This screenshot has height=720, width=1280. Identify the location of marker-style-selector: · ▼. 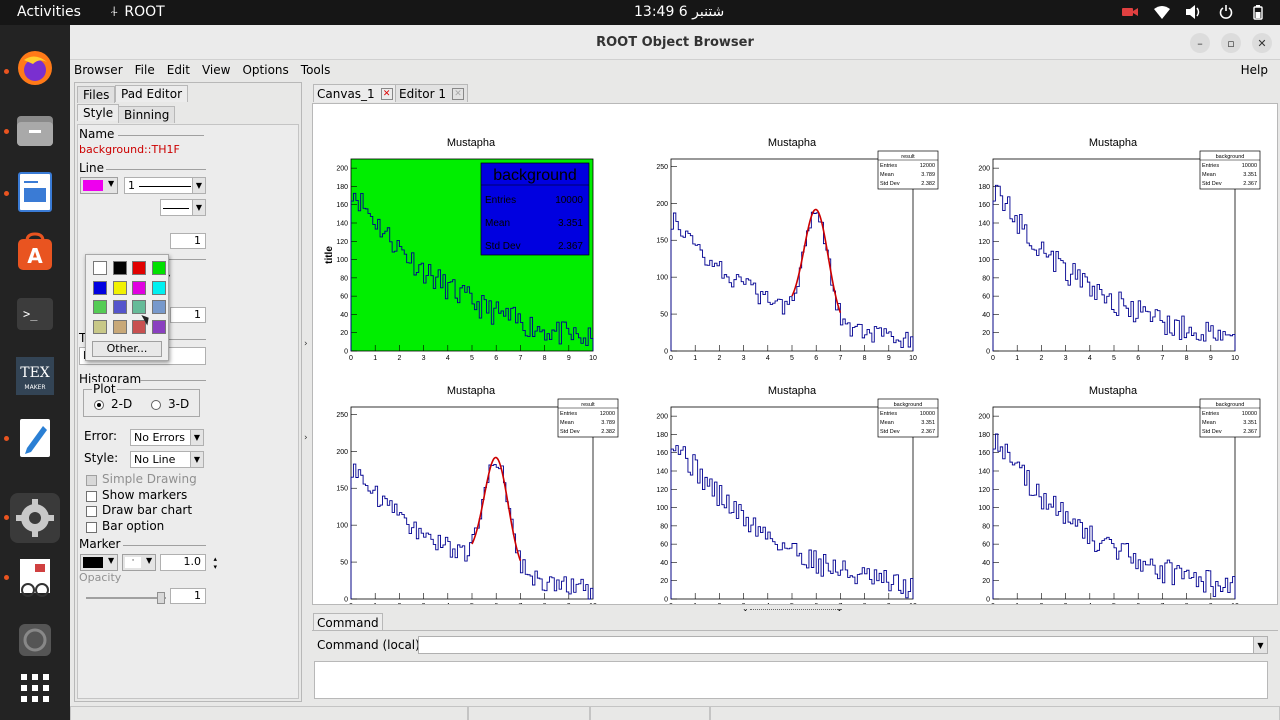
(139, 562).